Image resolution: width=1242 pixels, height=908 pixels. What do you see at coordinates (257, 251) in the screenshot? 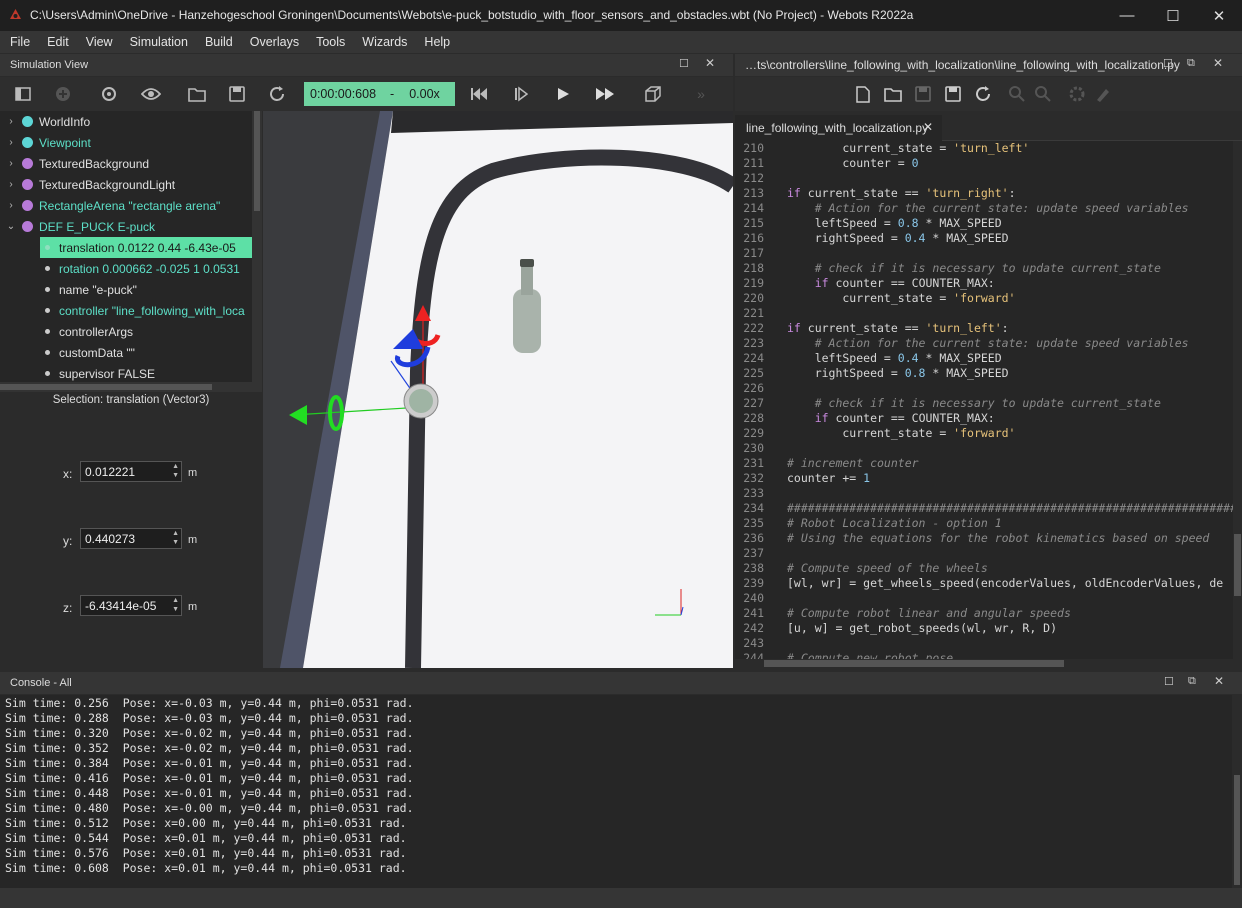
I see `scene-tree-scrollbar` at bounding box center [257, 251].